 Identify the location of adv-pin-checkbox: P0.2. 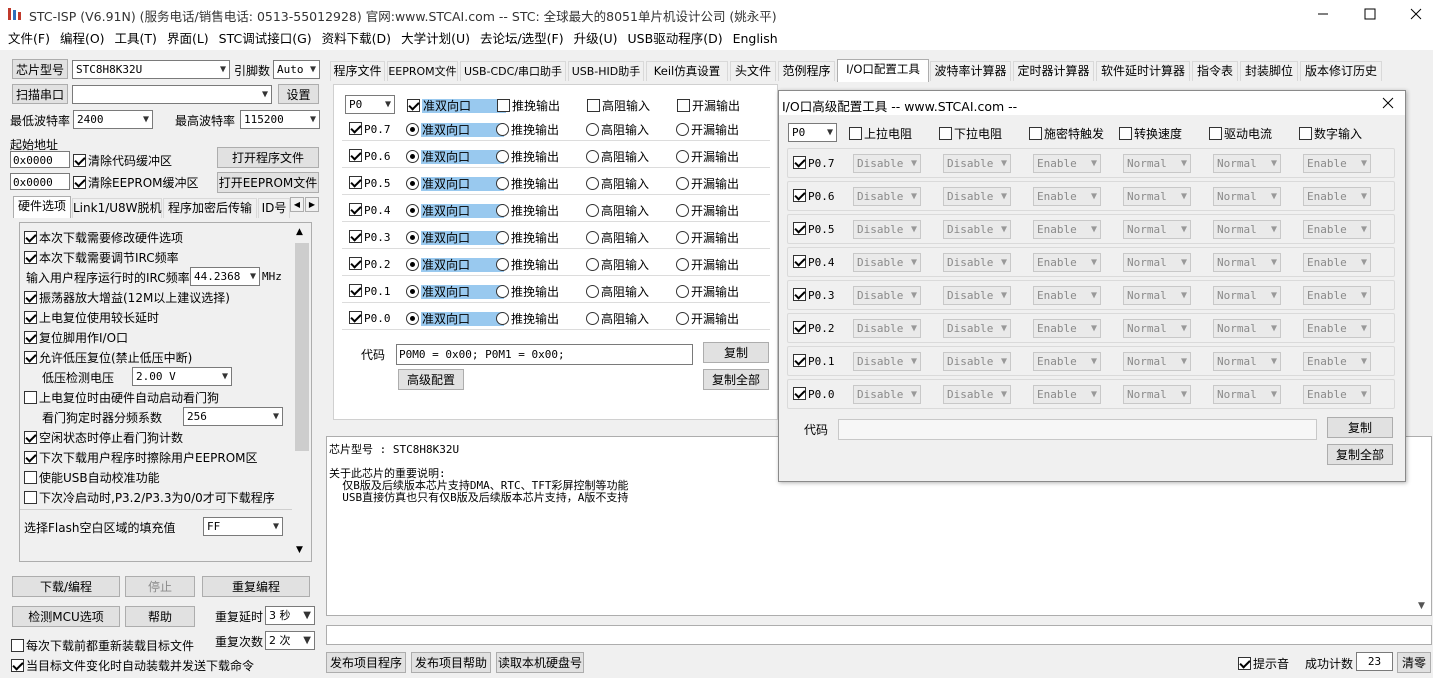
(814, 328).